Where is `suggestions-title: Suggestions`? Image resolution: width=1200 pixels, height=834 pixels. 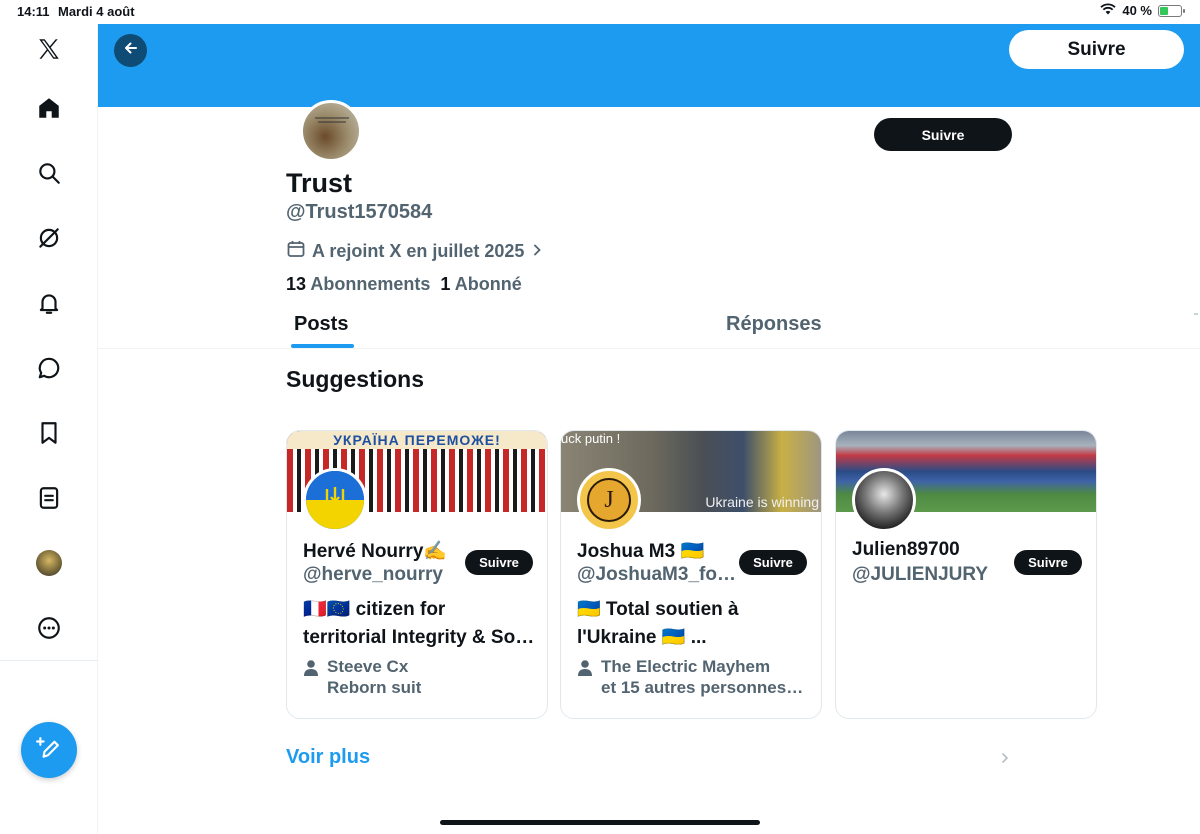 suggestions-title: Suggestions is located at coordinates (355, 379).